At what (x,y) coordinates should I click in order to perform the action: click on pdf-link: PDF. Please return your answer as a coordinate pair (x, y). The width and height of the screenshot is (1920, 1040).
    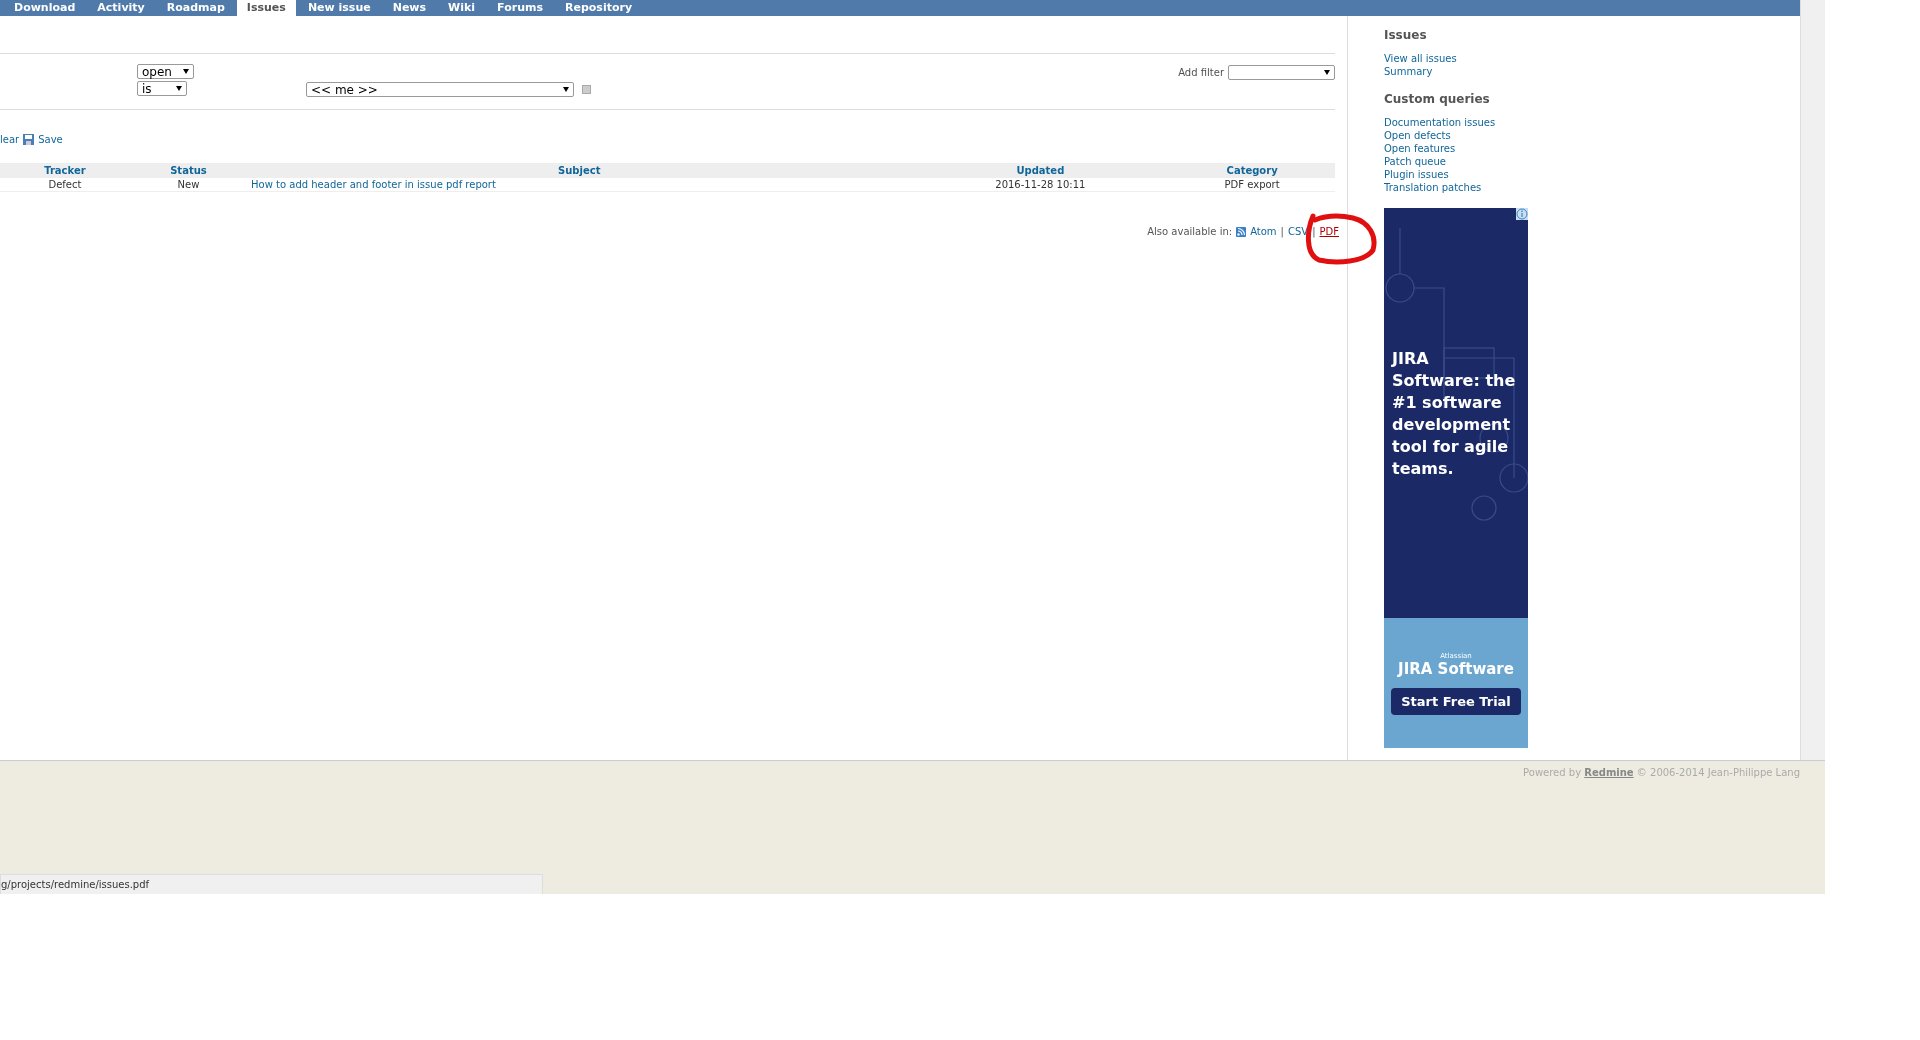
    Looking at the image, I should click on (1329, 231).